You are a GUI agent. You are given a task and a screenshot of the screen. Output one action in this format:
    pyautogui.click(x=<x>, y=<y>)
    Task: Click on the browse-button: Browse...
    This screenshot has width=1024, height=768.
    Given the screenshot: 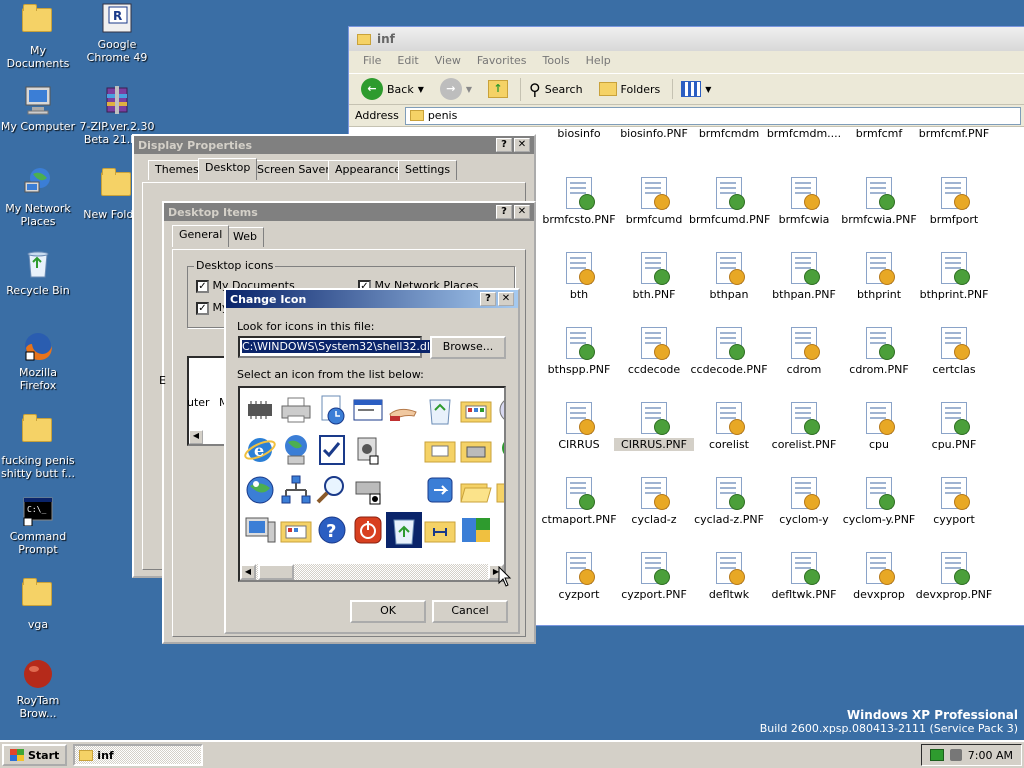 What is the action you would take?
    pyautogui.click(x=468, y=347)
    